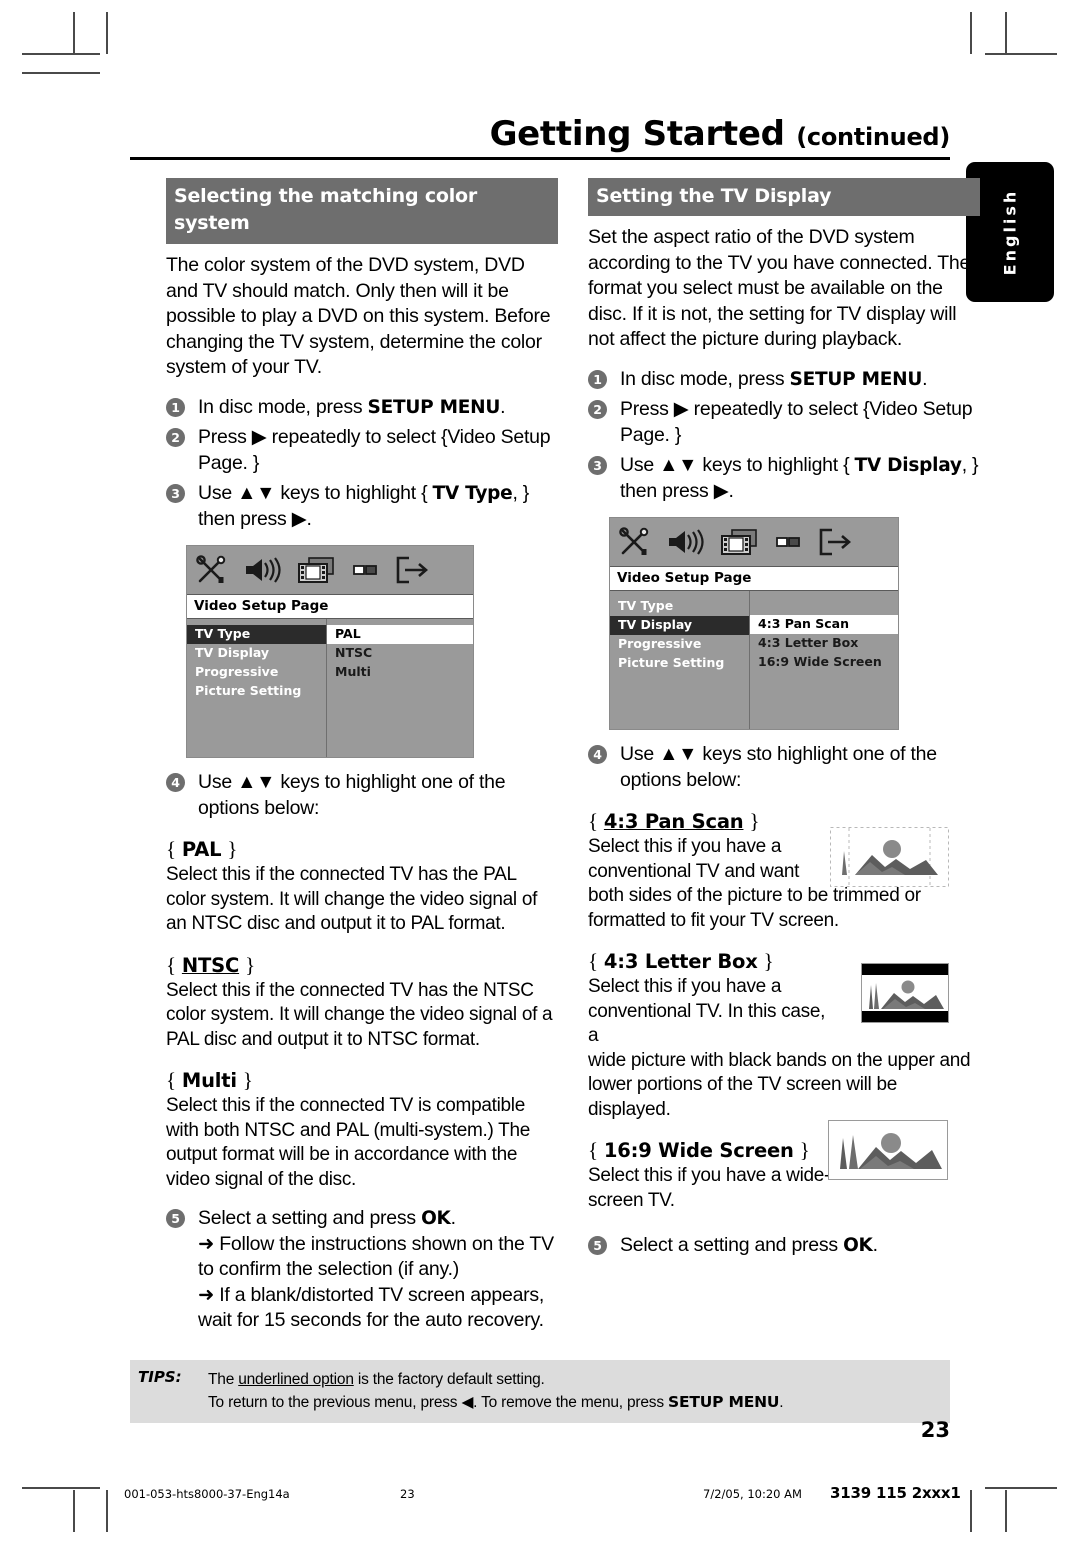 This screenshot has width=1080, height=1544. Describe the element at coordinates (362, 849) in the screenshot. I see `option-title-pal: { PAL }` at that location.